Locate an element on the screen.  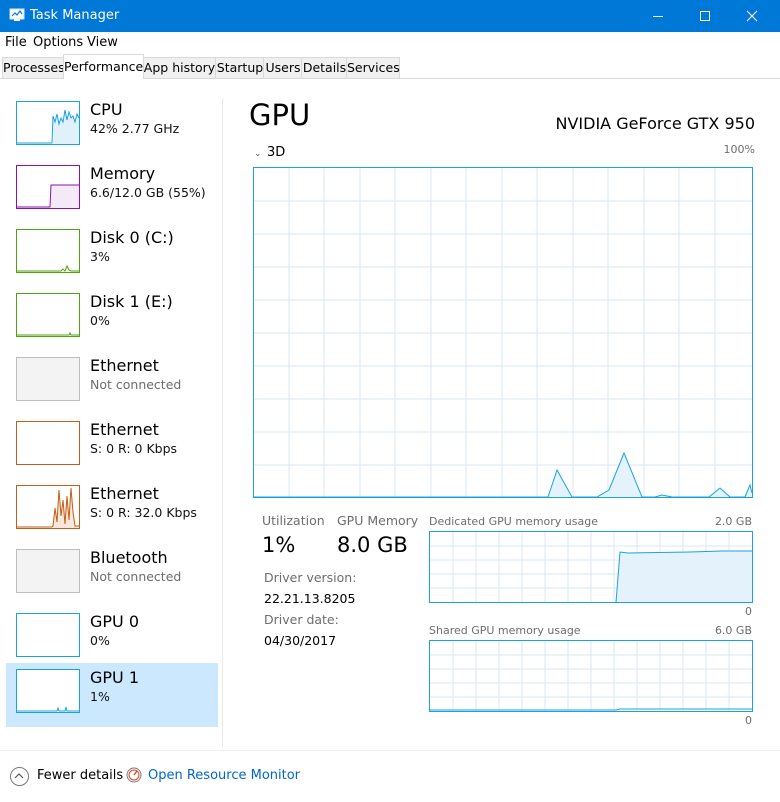
utilization-label: Utilization is located at coordinates (293, 520).